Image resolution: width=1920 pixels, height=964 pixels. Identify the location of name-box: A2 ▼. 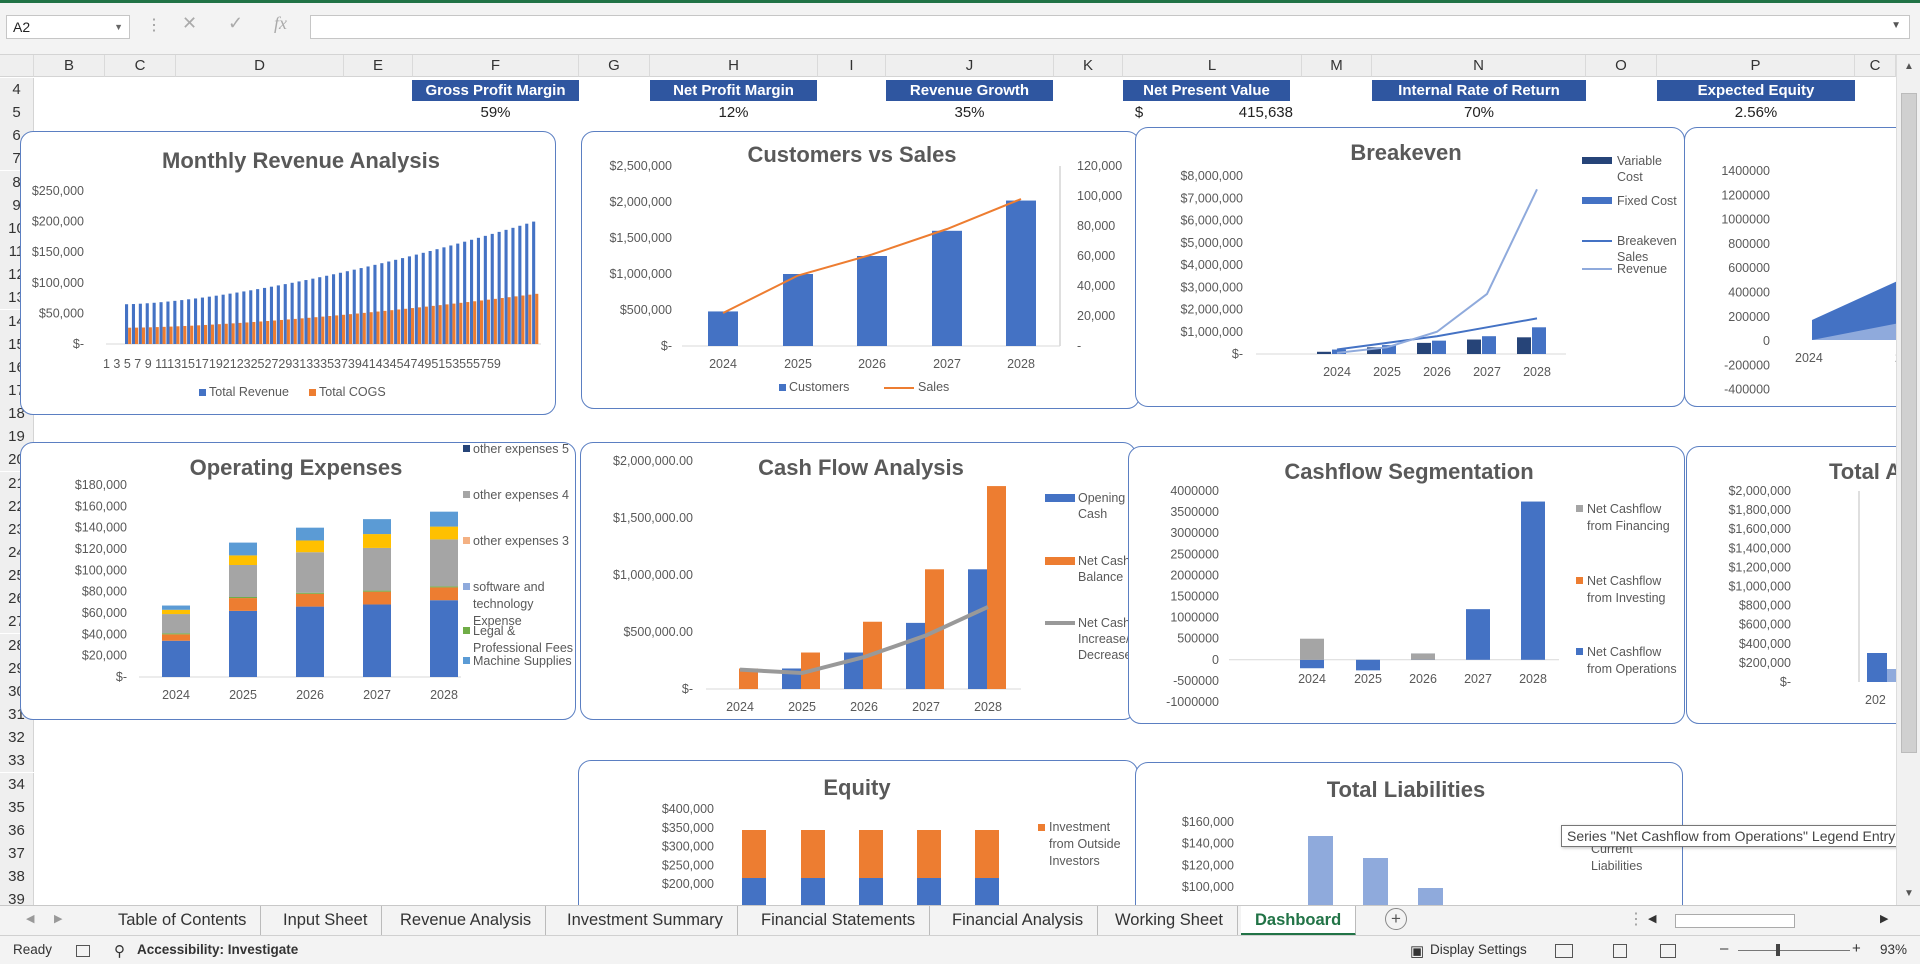
(68, 27).